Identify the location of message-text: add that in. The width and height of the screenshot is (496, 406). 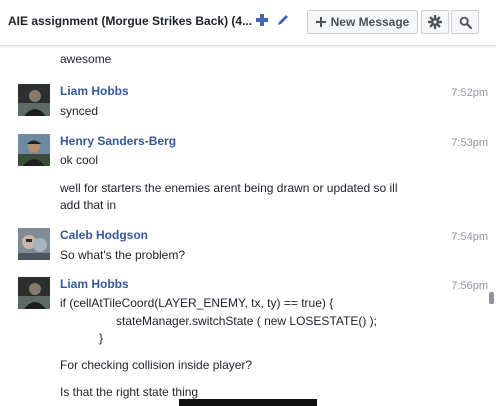
(88, 205).